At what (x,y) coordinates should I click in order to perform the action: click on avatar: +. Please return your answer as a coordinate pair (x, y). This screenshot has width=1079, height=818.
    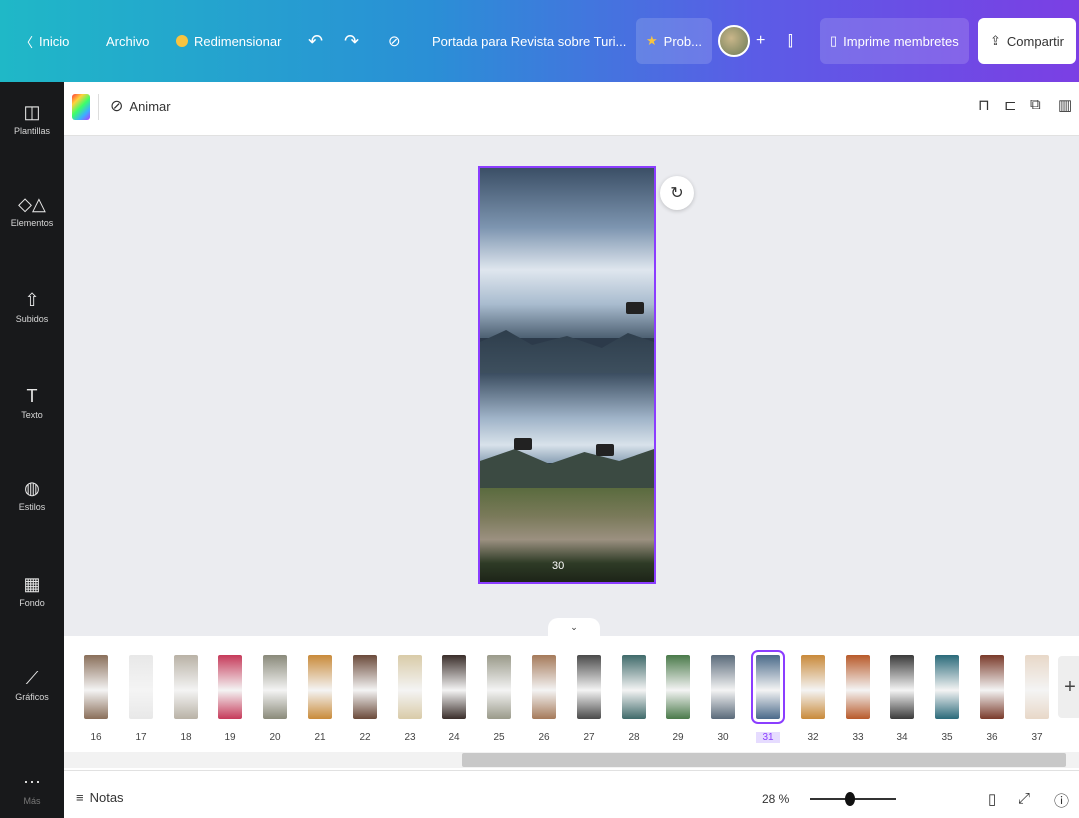
    Looking at the image, I should click on (741, 41).